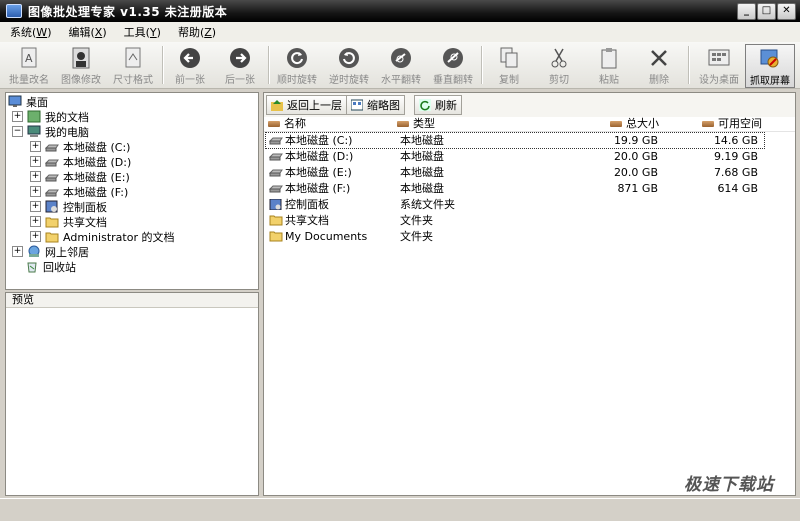 The width and height of the screenshot is (800, 521). Describe the element at coordinates (190, 58) in the screenshot. I see `arrow-left-icon` at that location.